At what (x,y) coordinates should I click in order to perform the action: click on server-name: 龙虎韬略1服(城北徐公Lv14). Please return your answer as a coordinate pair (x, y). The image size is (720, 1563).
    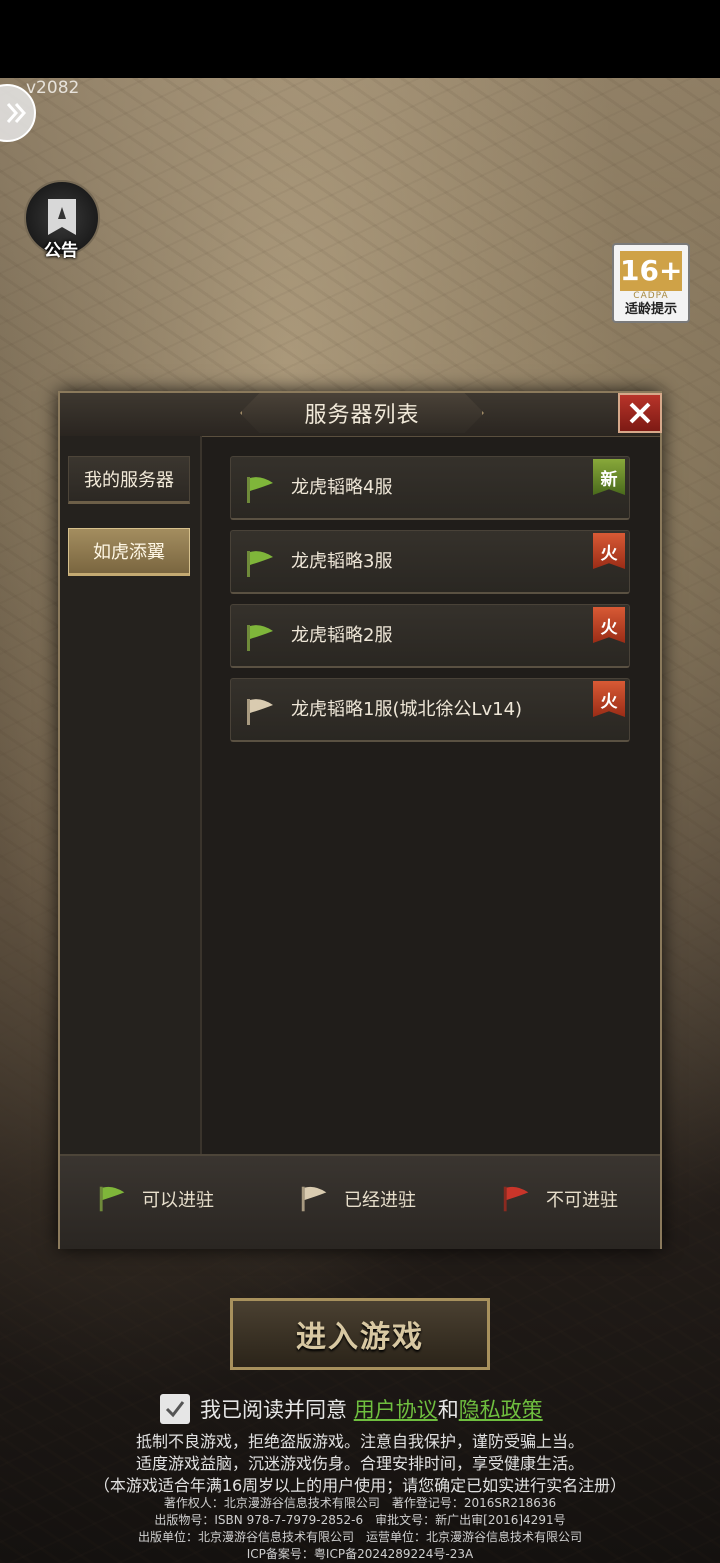
    Looking at the image, I should click on (407, 709).